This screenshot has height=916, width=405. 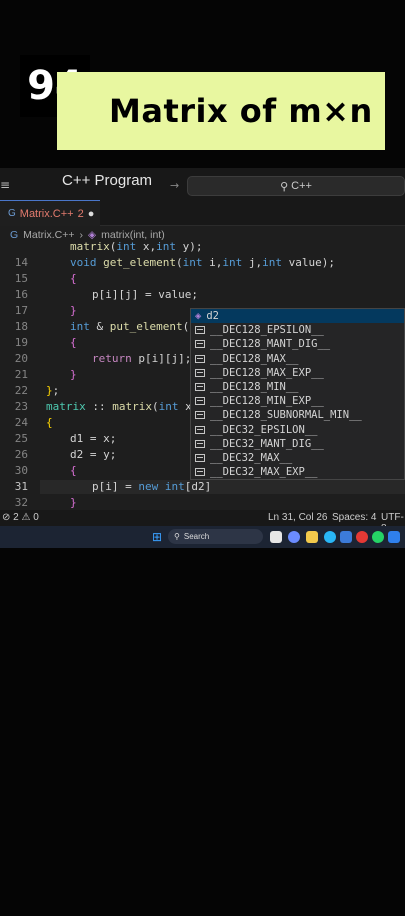 I want to click on status-bar: ⊘ 2 ⚠ 0 Ln 31, Col 26 Spaces: 4 UTF-8, so click(x=202, y=522).